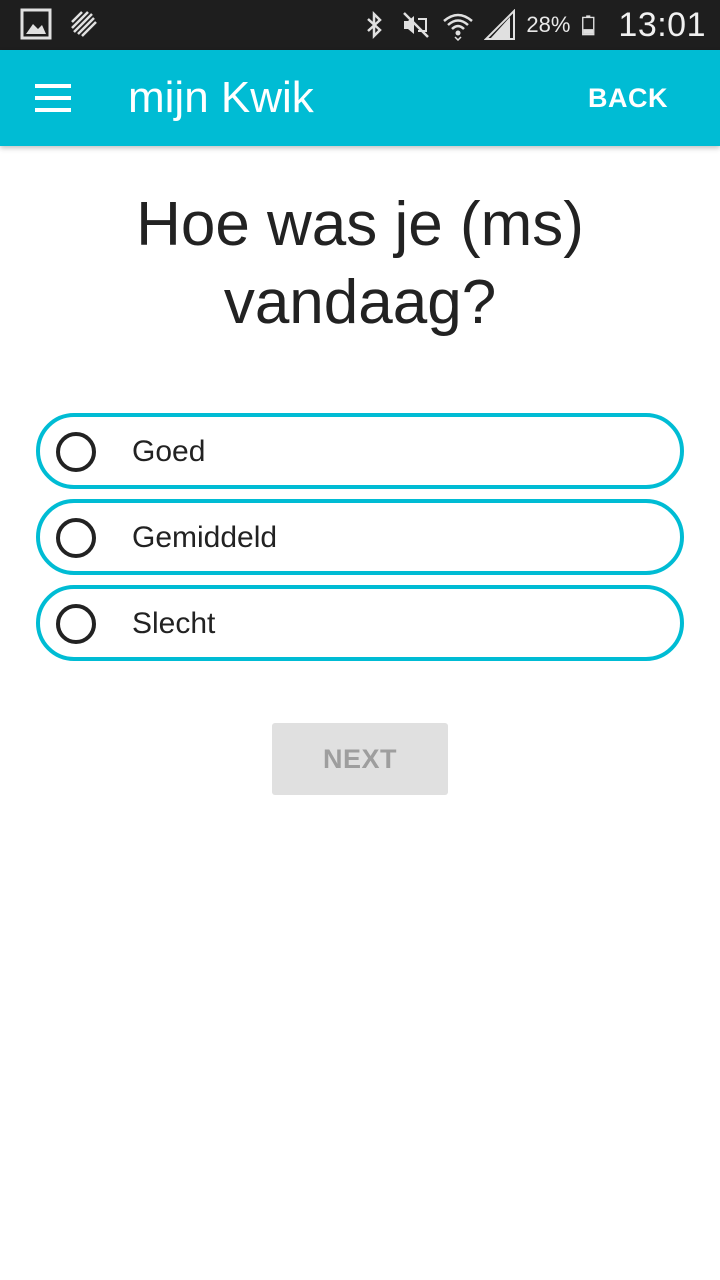  I want to click on option-label: Slecht, so click(174, 623).